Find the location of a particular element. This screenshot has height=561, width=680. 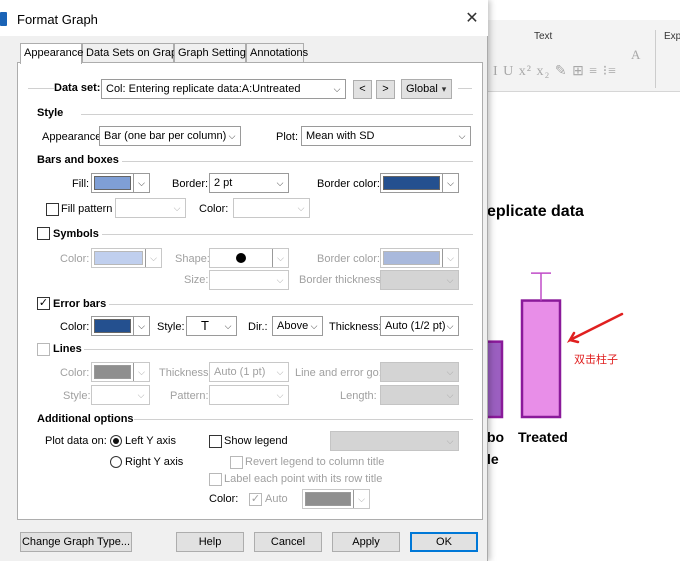

revert-legend-checkbox is located at coordinates (236, 462).